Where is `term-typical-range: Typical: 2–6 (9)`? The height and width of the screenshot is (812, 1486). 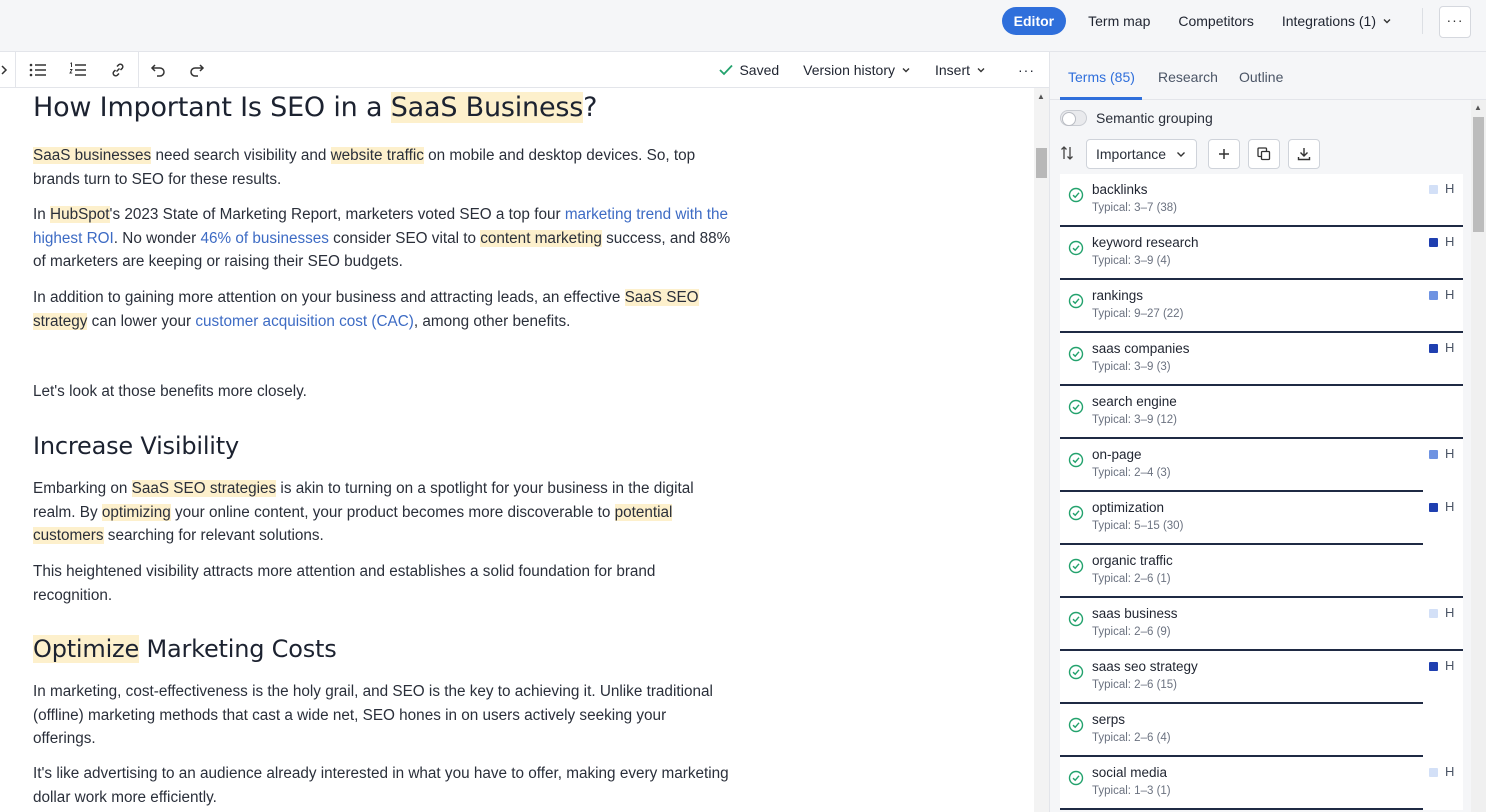
term-typical-range: Typical: 2–6 (9) is located at coordinates (1131, 632).